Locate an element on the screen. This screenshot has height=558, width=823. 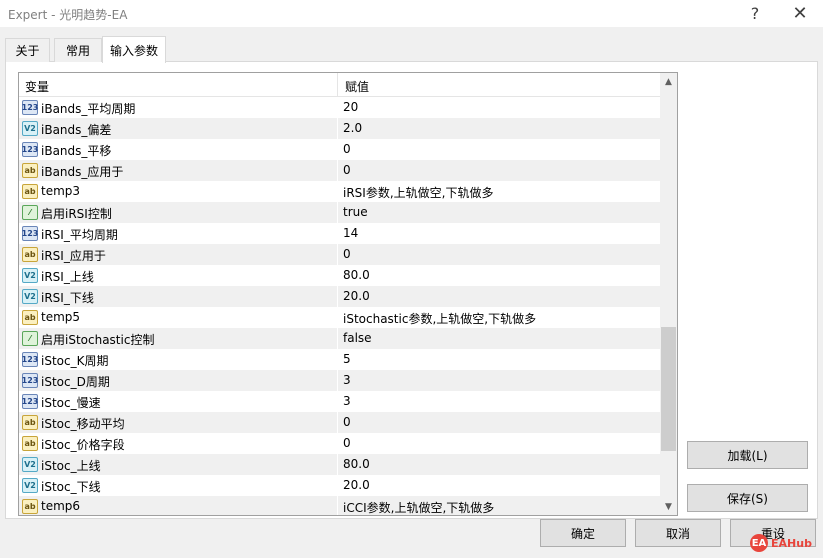
table-row: ⁄ 启用iRSI控制 true is located at coordinates (339, 212).